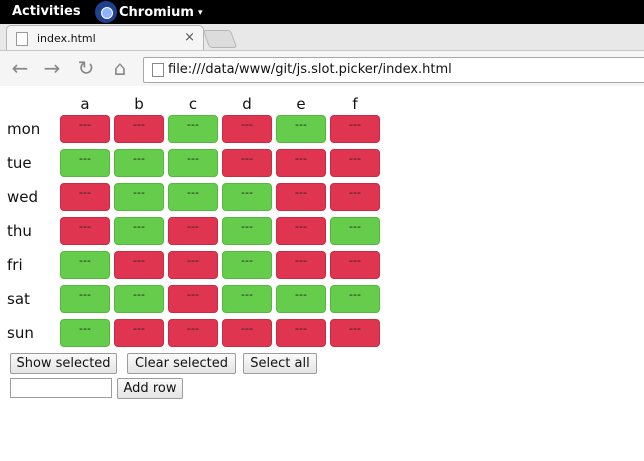  Describe the element at coordinates (139, 163) in the screenshot. I see `slot-tue-b: ---` at that location.